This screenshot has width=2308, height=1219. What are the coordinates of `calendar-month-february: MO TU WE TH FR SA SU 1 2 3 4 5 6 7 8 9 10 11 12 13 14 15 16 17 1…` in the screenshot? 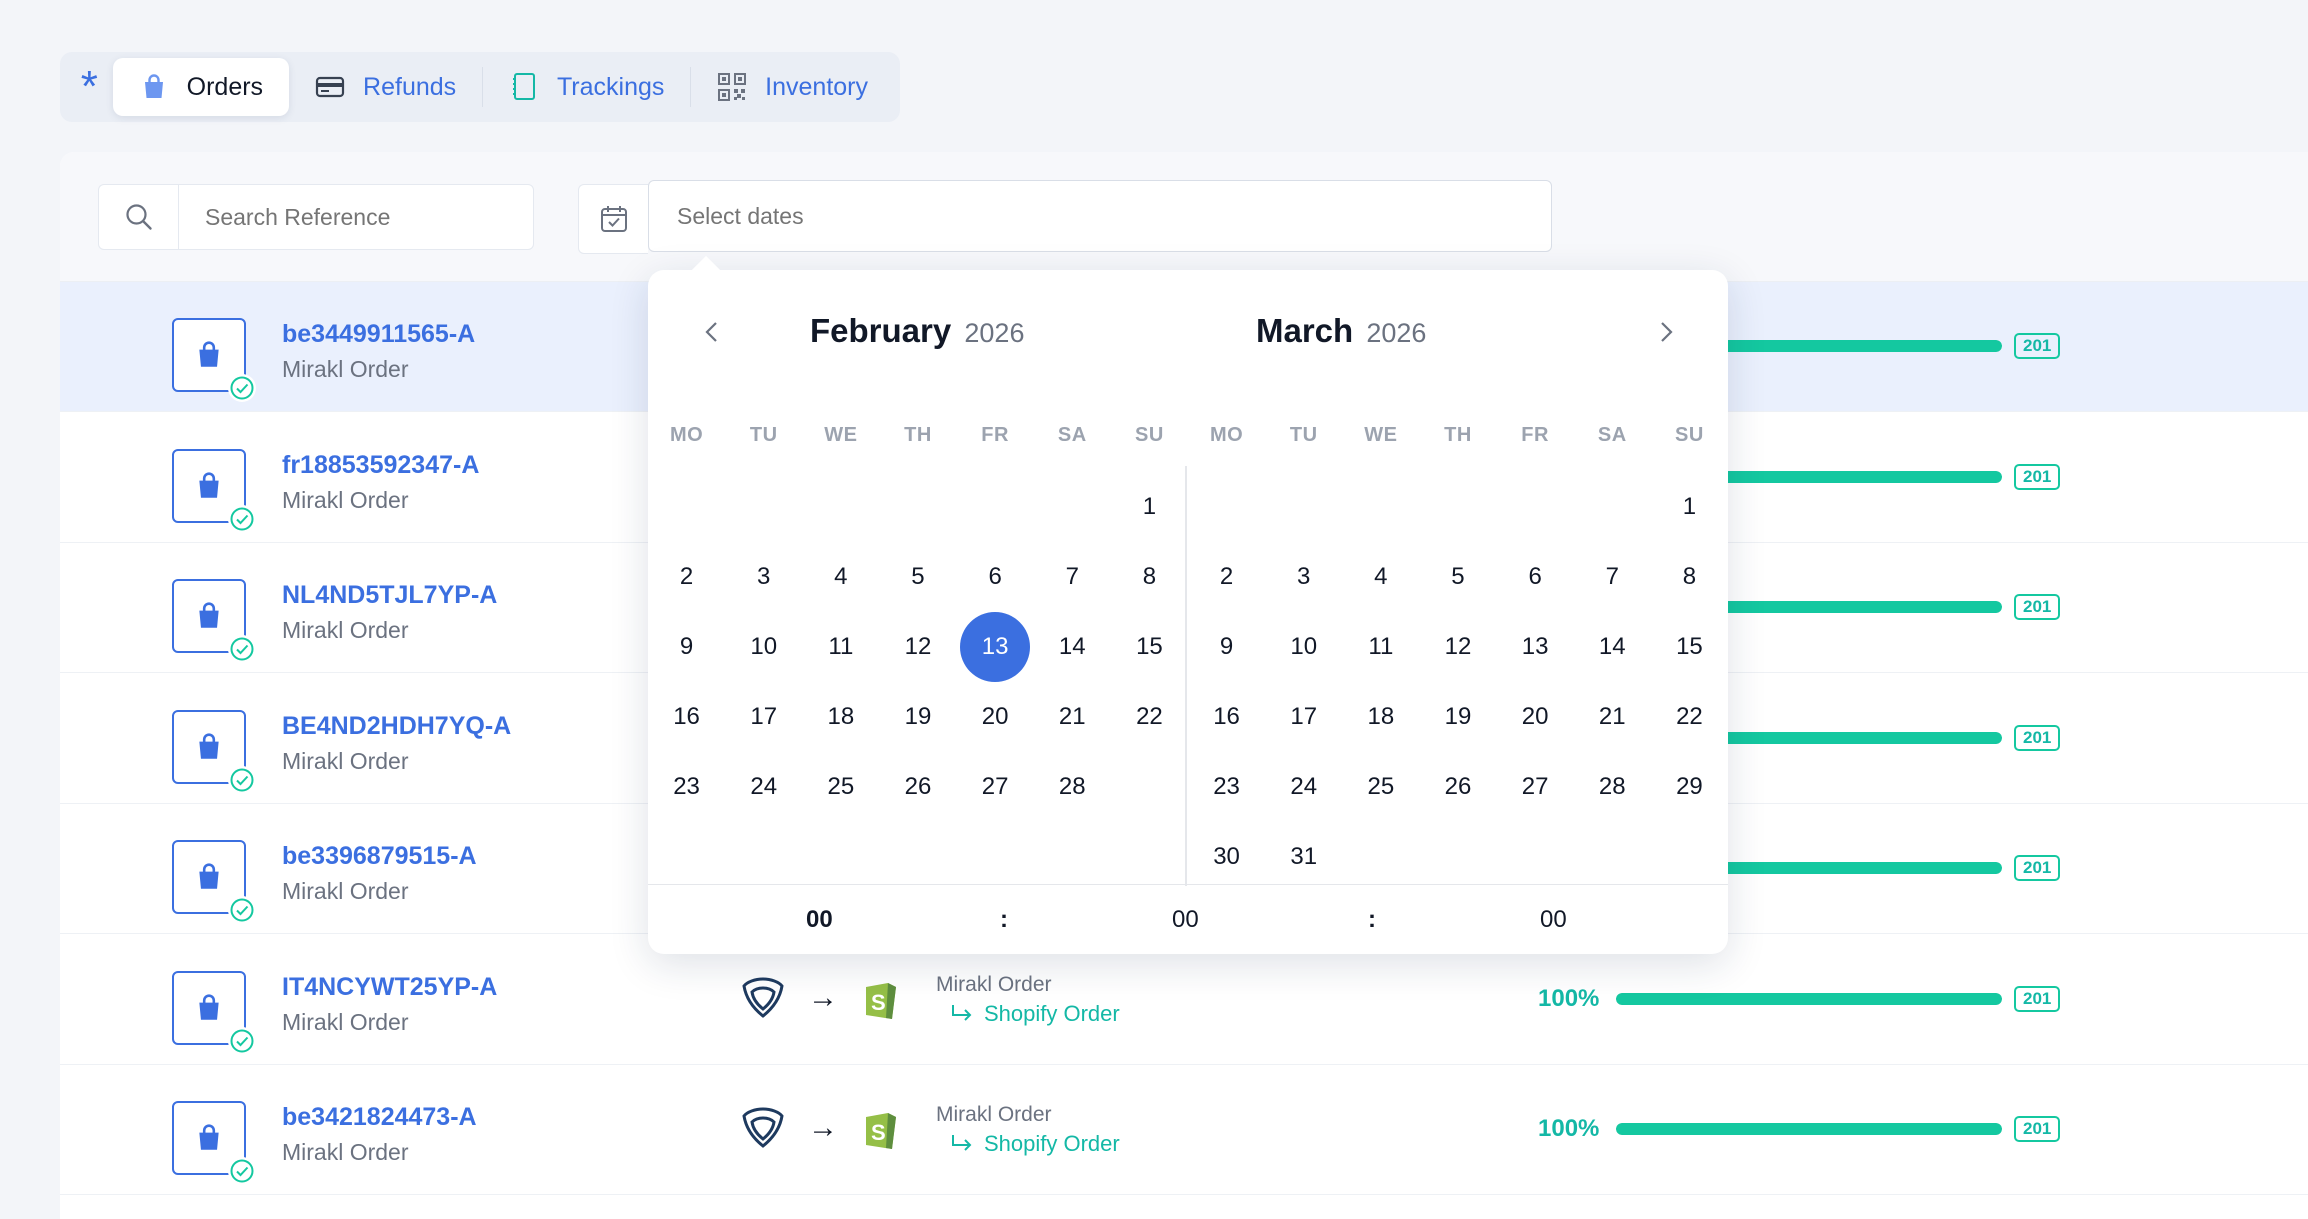 It's located at (918, 623).